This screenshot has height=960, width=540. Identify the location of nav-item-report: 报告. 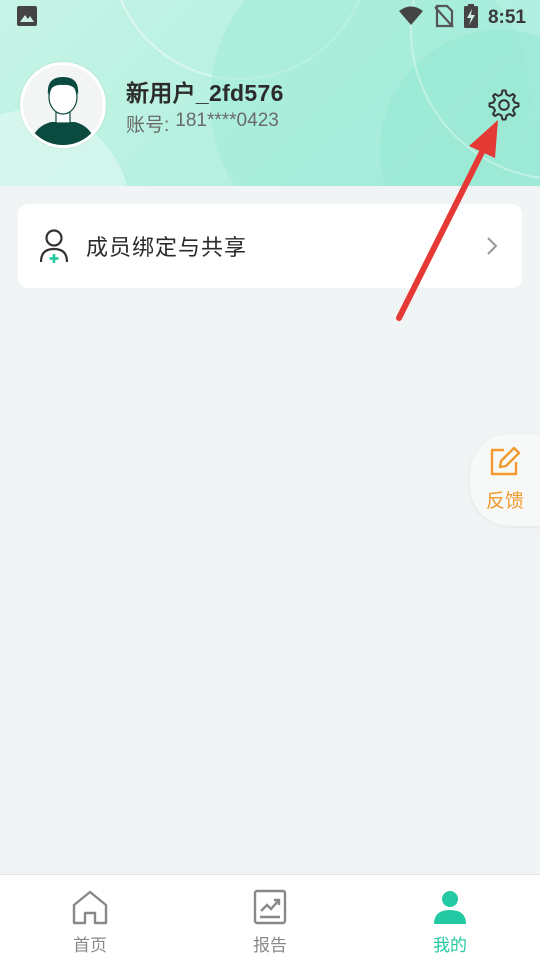
(270, 917).